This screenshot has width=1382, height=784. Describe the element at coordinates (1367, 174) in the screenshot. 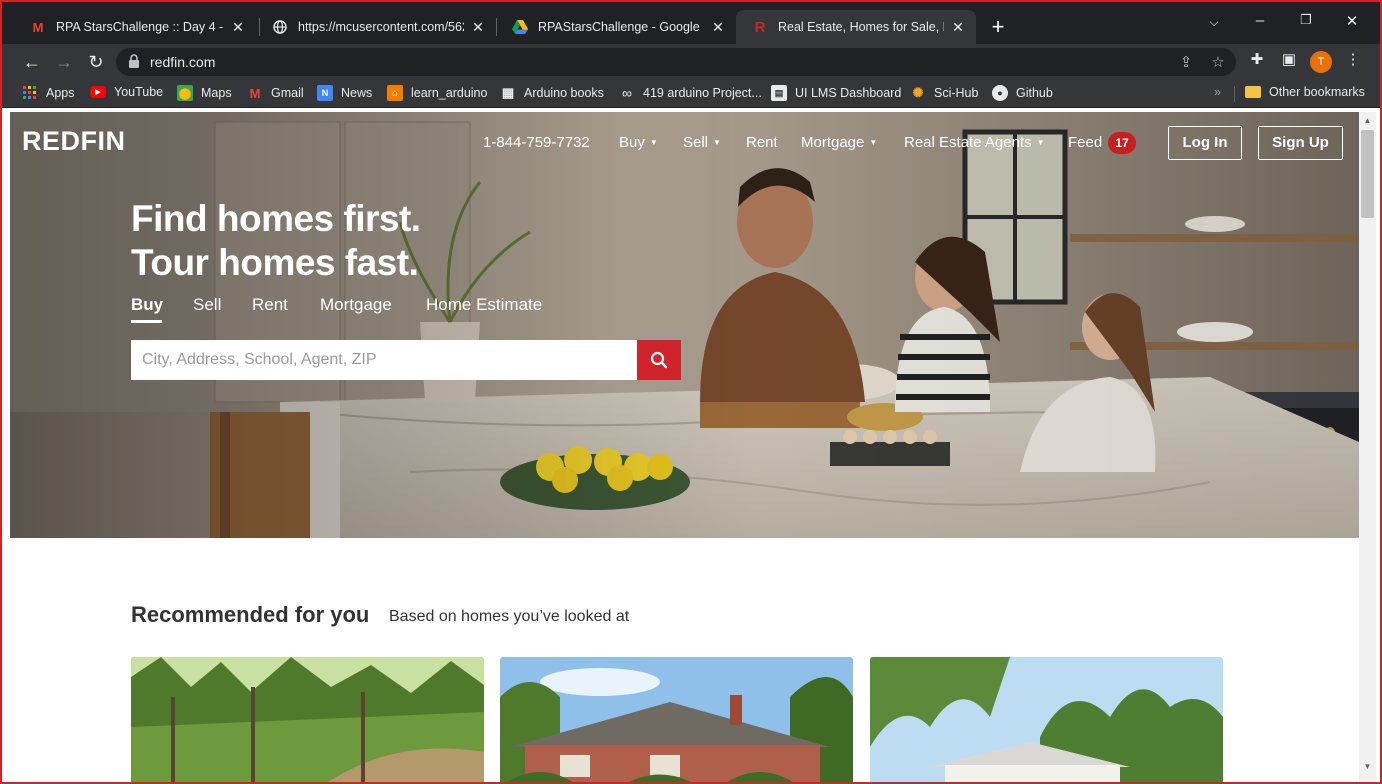

I see `scrollbar-thumb` at that location.